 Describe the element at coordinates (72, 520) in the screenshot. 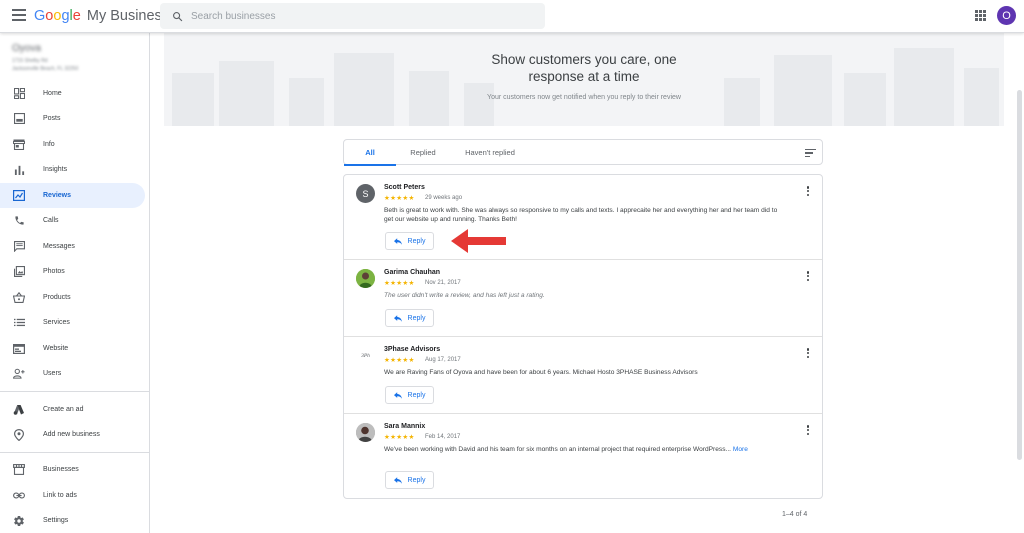

I see `sidebar-item-settings: Settings` at that location.